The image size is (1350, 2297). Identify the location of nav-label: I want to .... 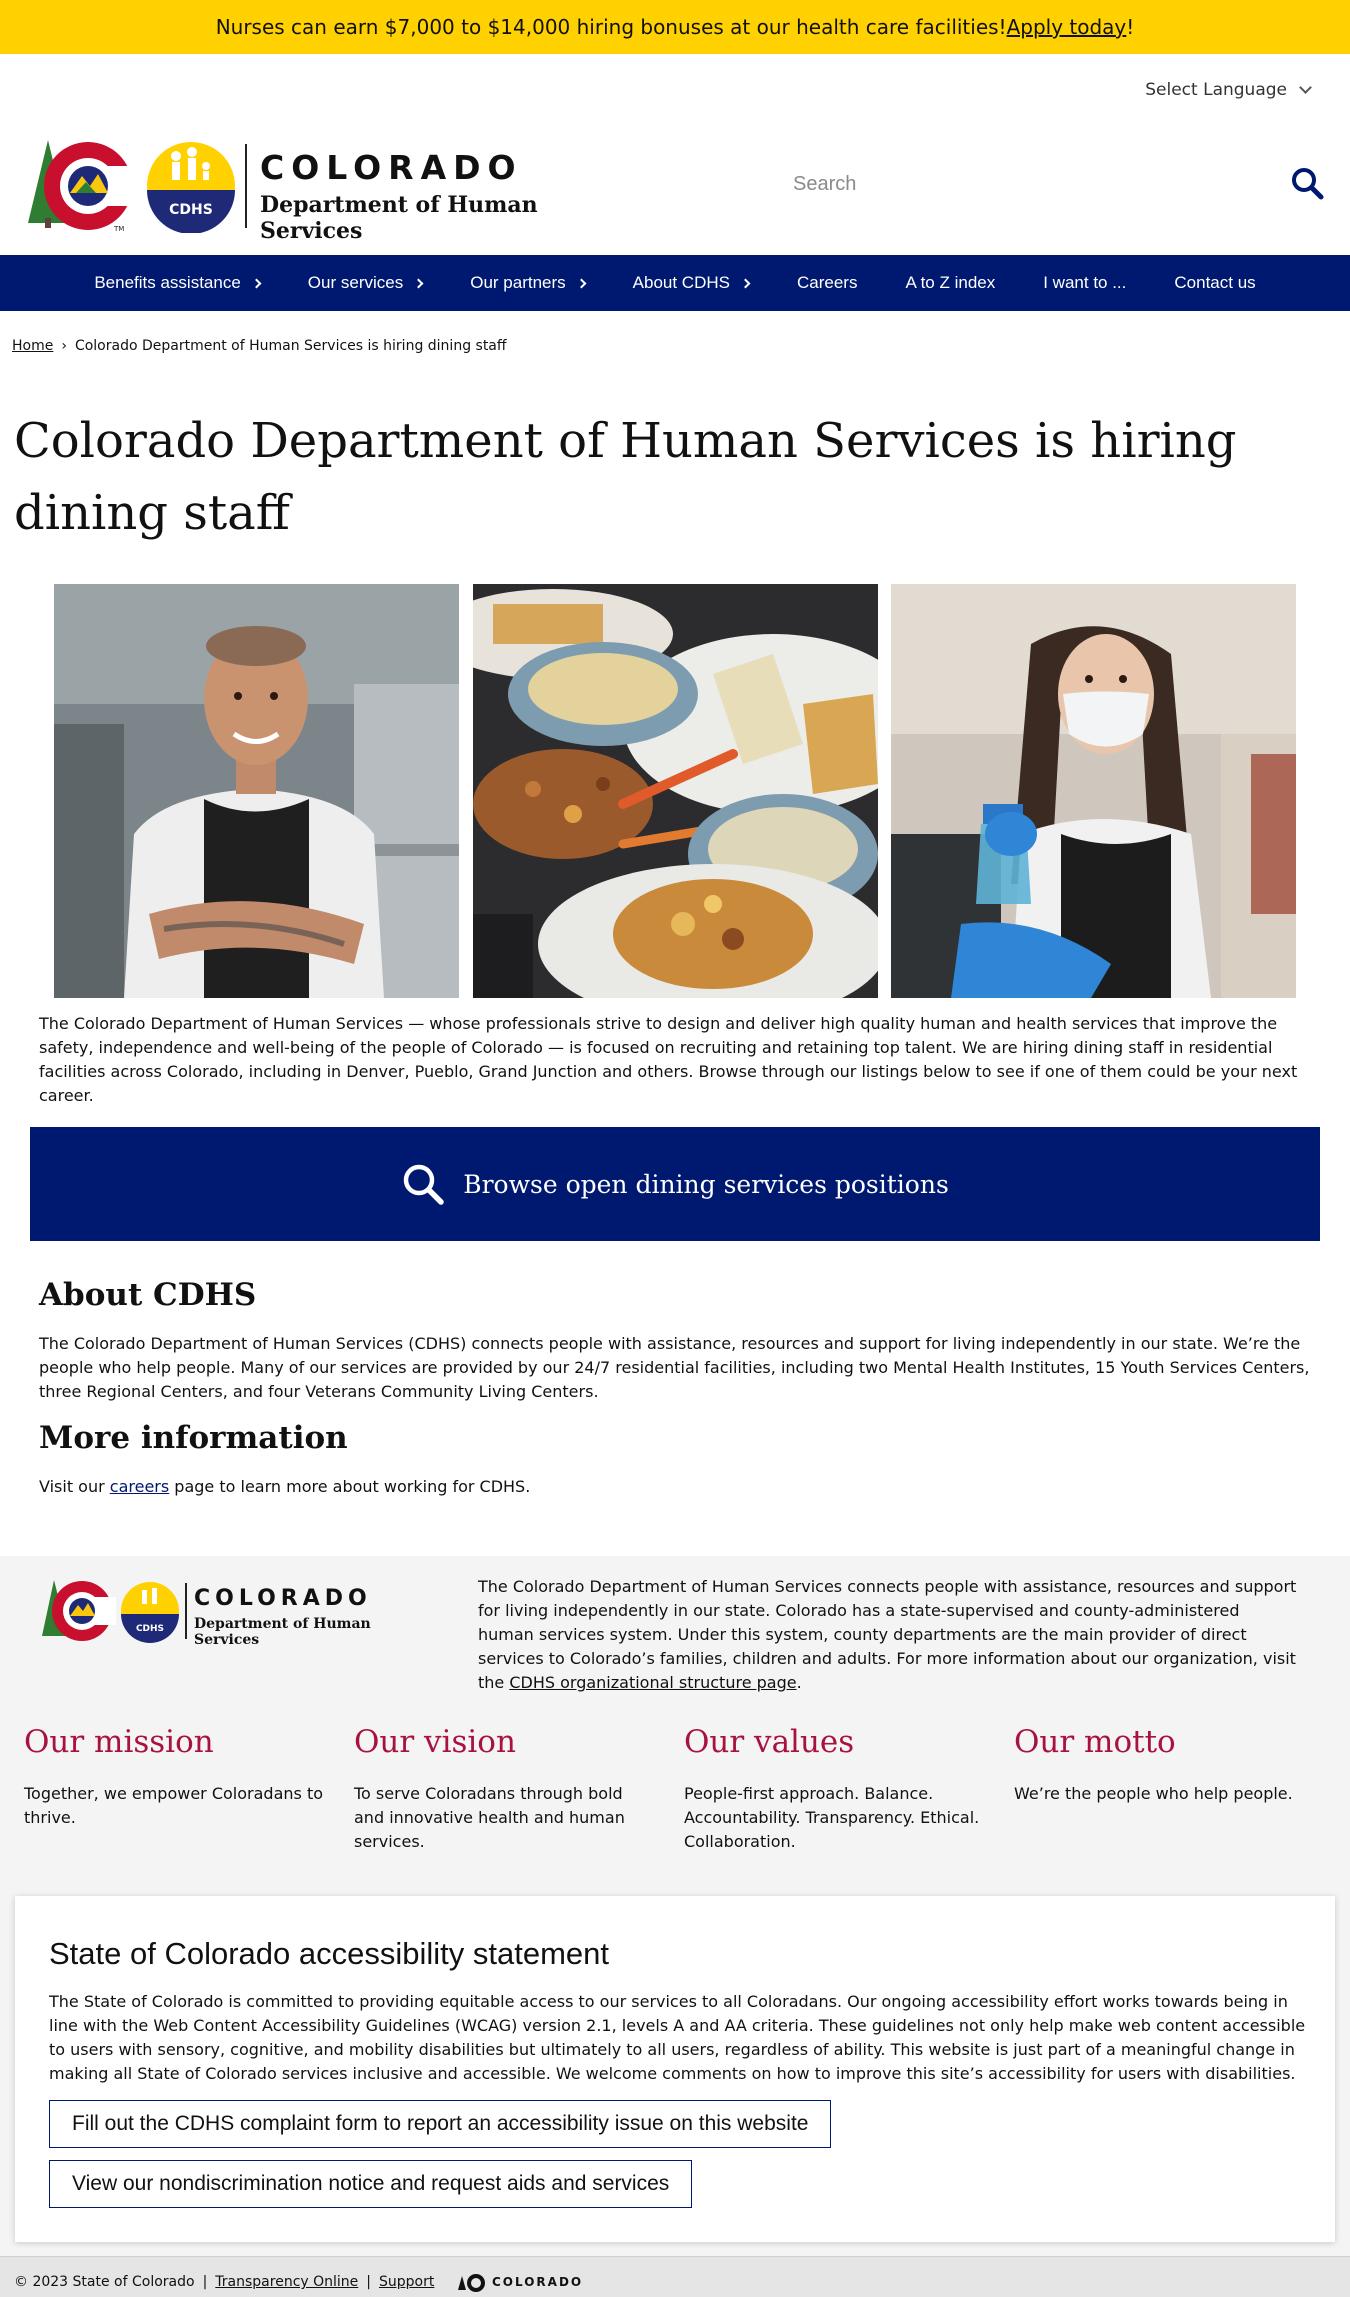
(1085, 282).